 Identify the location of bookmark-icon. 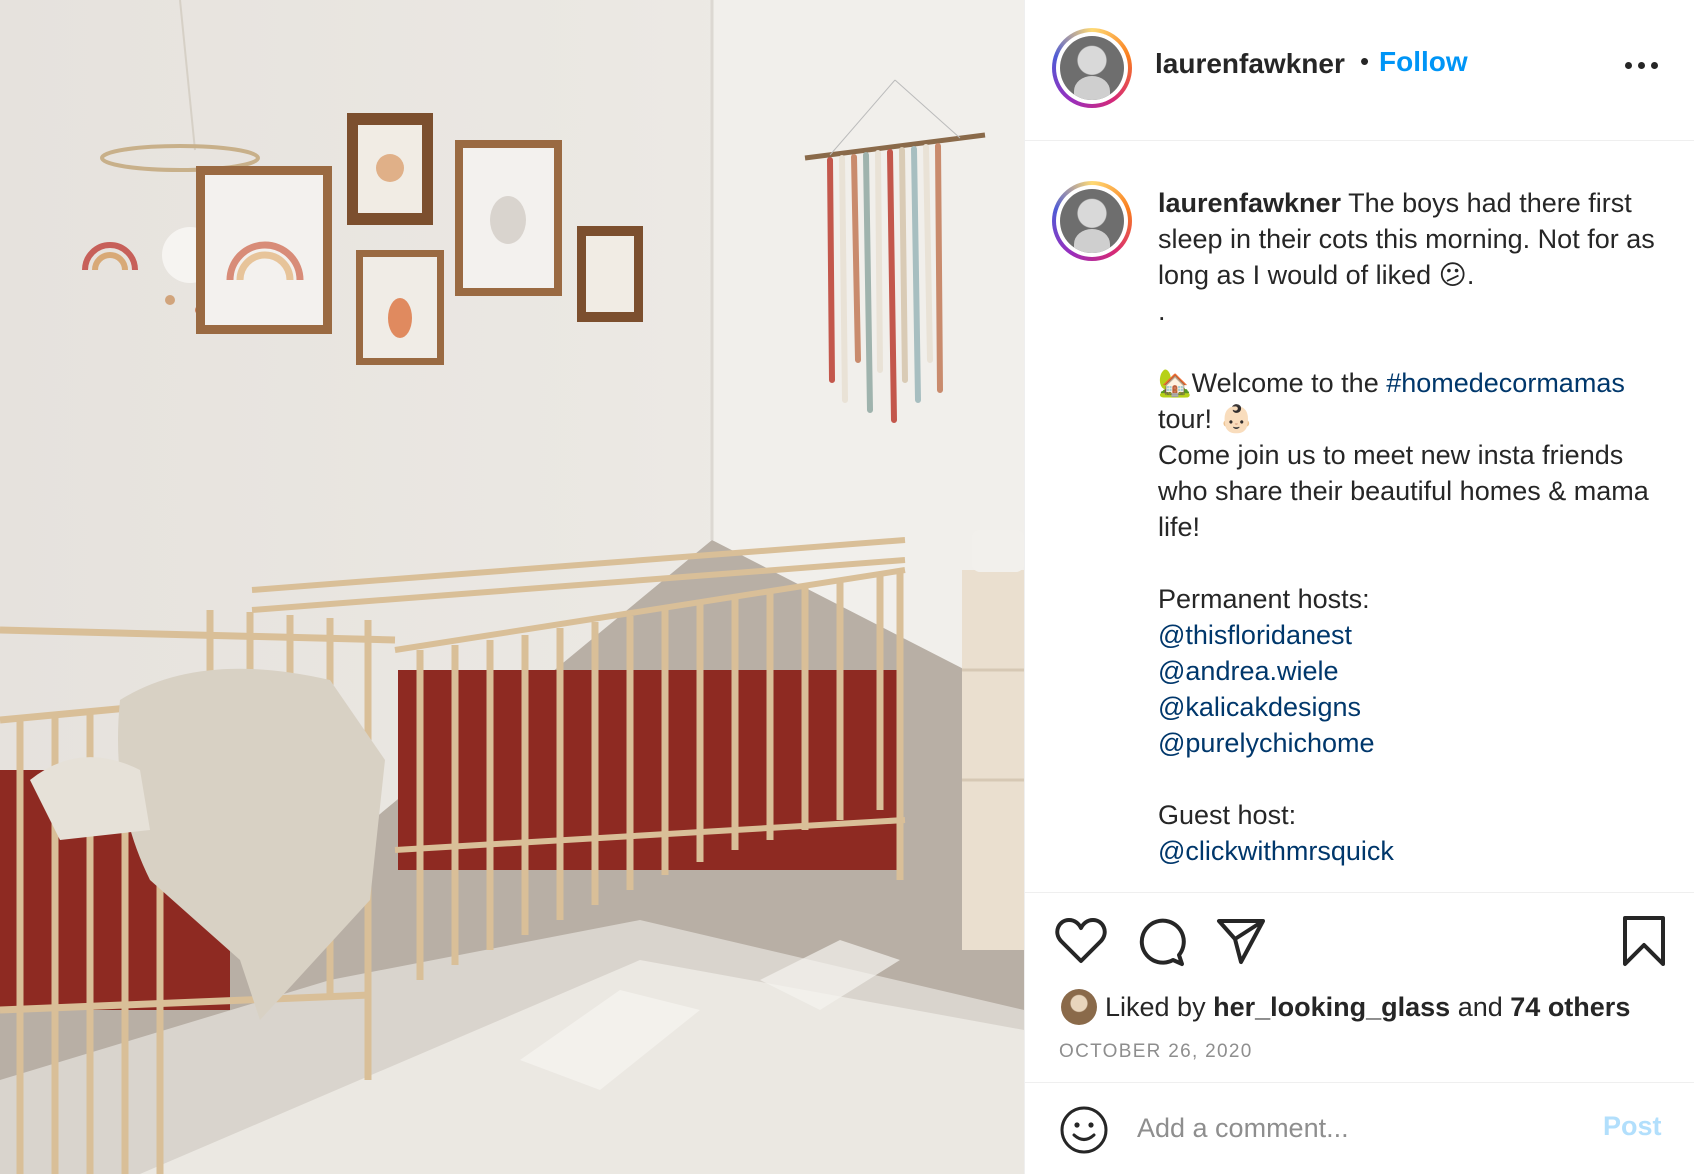
(1644, 941).